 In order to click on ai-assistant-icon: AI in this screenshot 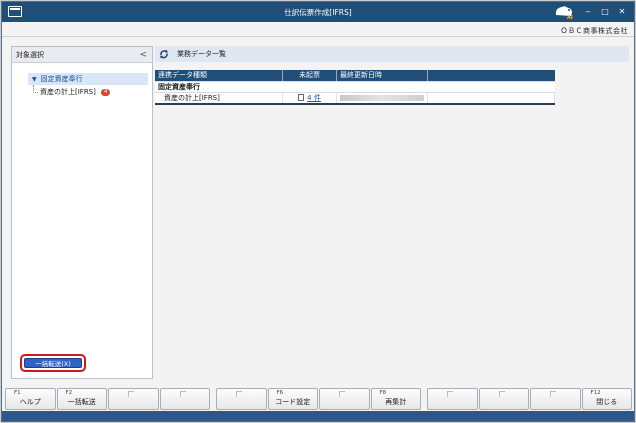, I will do `click(564, 12)`.